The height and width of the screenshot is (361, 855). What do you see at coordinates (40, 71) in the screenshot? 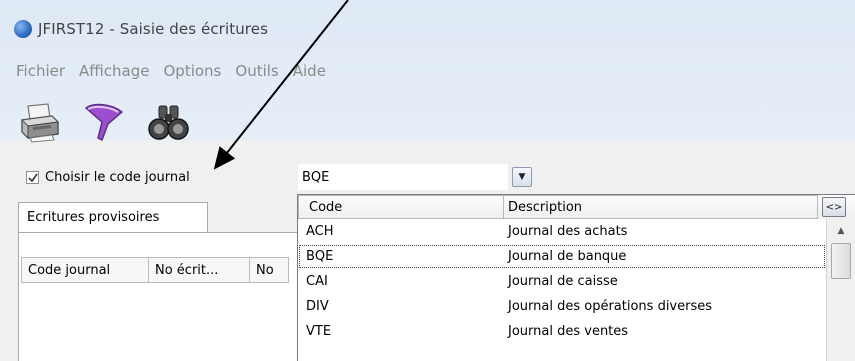
I see `menu-fichier: Fichier` at bounding box center [40, 71].